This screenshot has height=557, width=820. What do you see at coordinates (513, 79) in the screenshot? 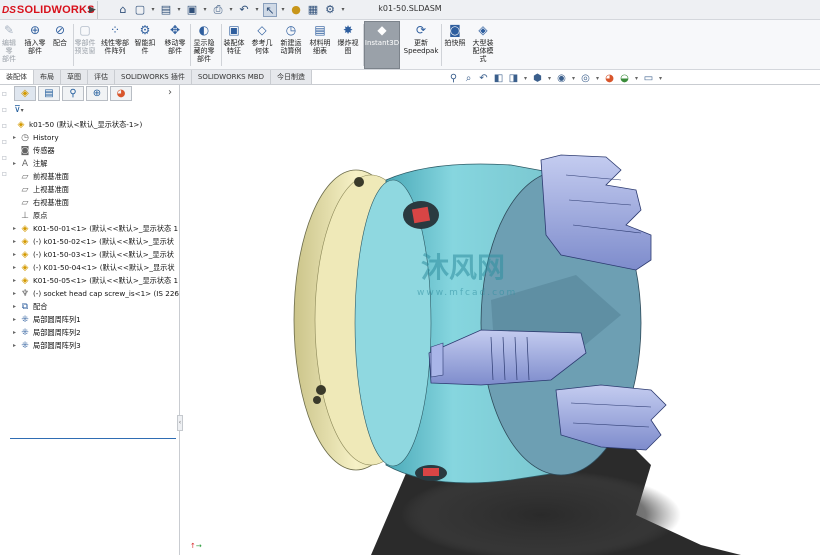
I see `dynamic-annotation-icon: ◨` at bounding box center [513, 79].